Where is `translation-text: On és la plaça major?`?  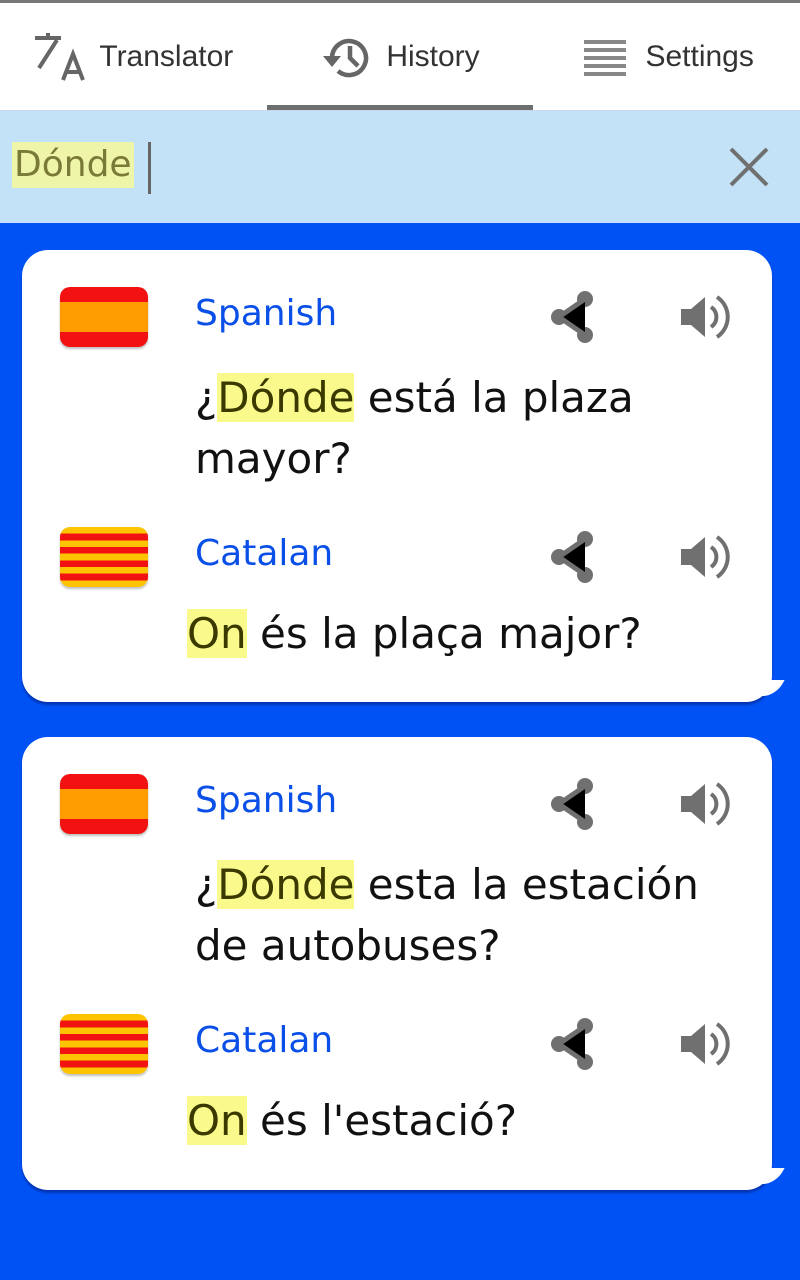 translation-text: On és la plaça major? is located at coordinates (467, 633).